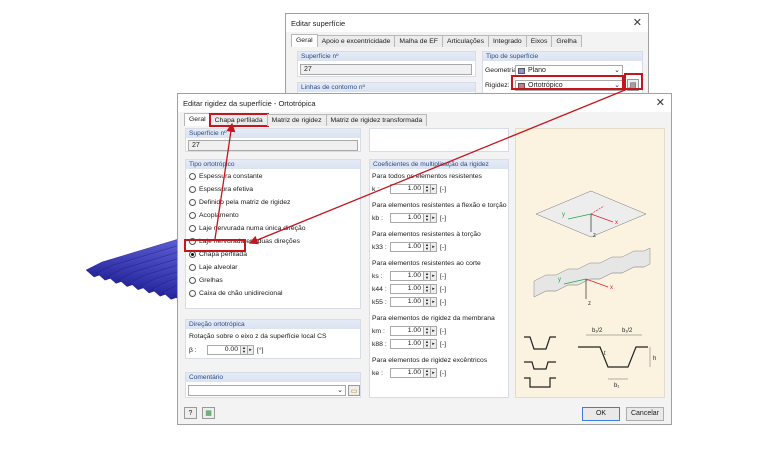 The width and height of the screenshot is (760, 472). I want to click on help-button: ?, so click(190, 413).